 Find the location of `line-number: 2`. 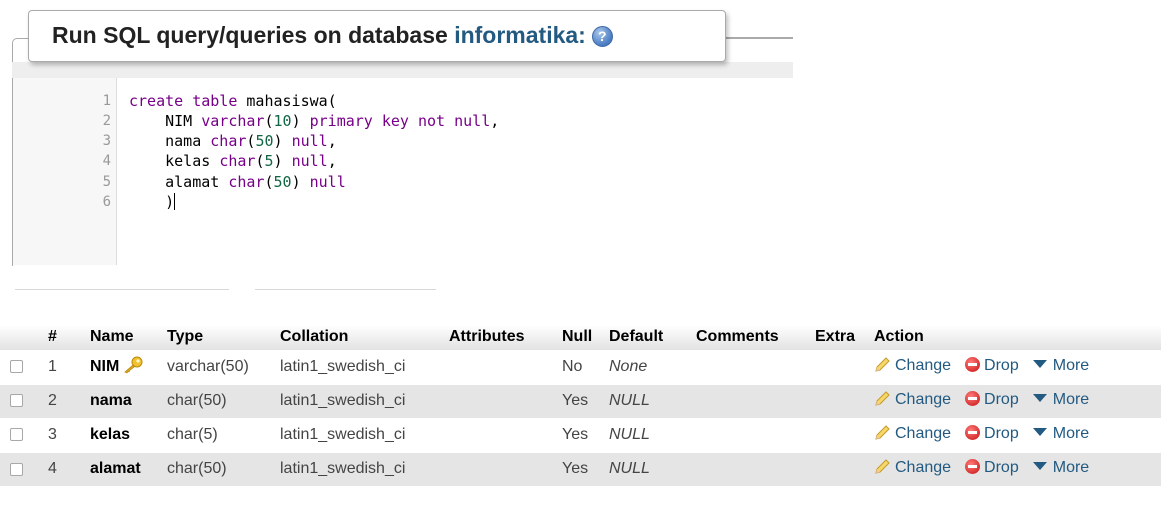

line-number: 2 is located at coordinates (106, 121).